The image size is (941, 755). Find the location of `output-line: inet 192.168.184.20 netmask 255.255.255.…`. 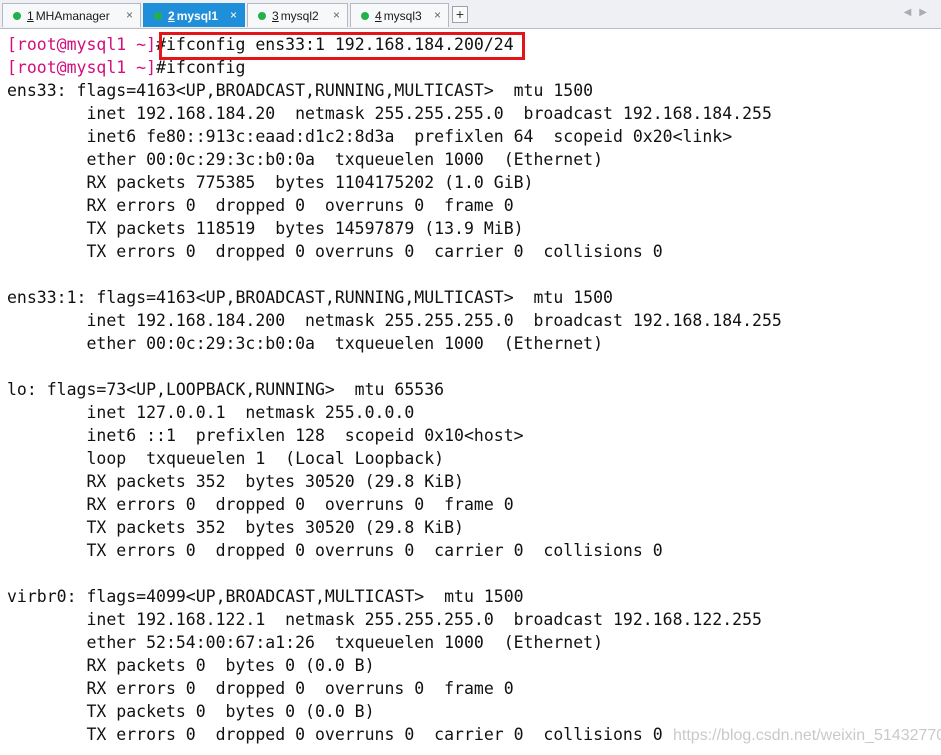

output-line: inet 192.168.184.20 netmask 255.255.255.… is located at coordinates (389, 113).